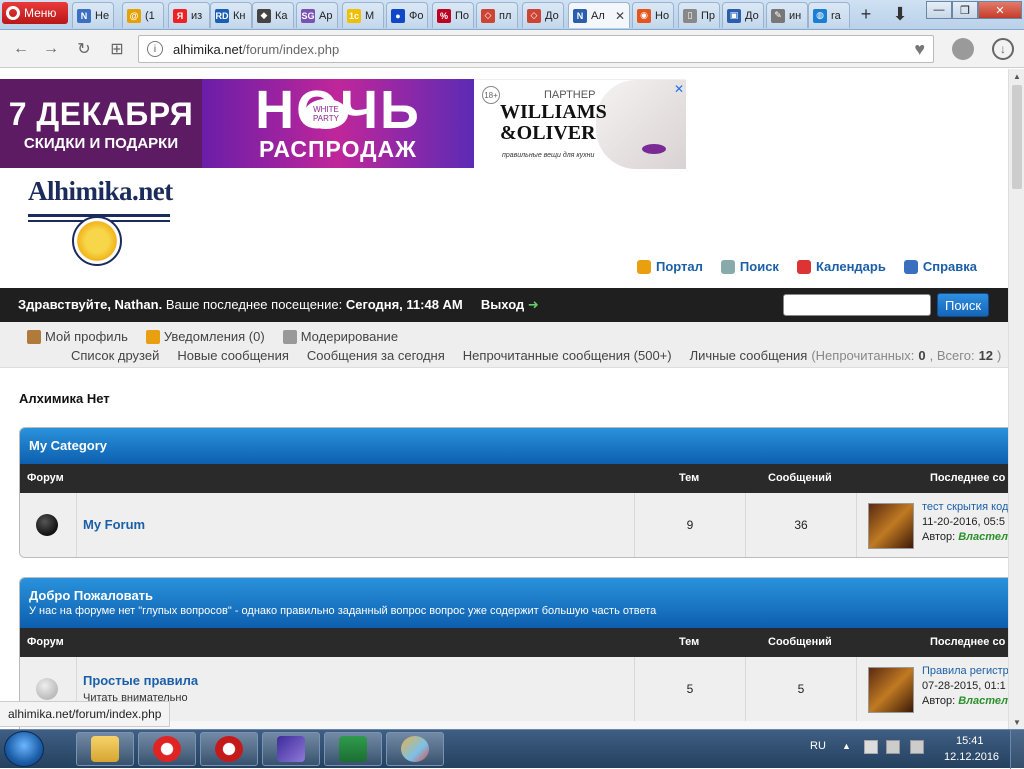 The width and height of the screenshot is (1024, 769). Describe the element at coordinates (543, 15) in the screenshot. I see `browser-tab: ◇ До` at that location.